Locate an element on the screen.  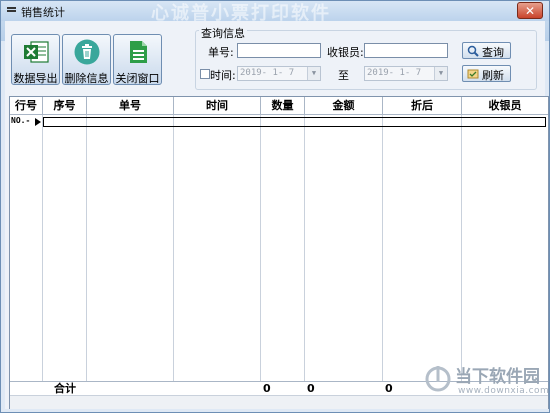
close-window-button: ✕ is located at coordinates (530, 10).